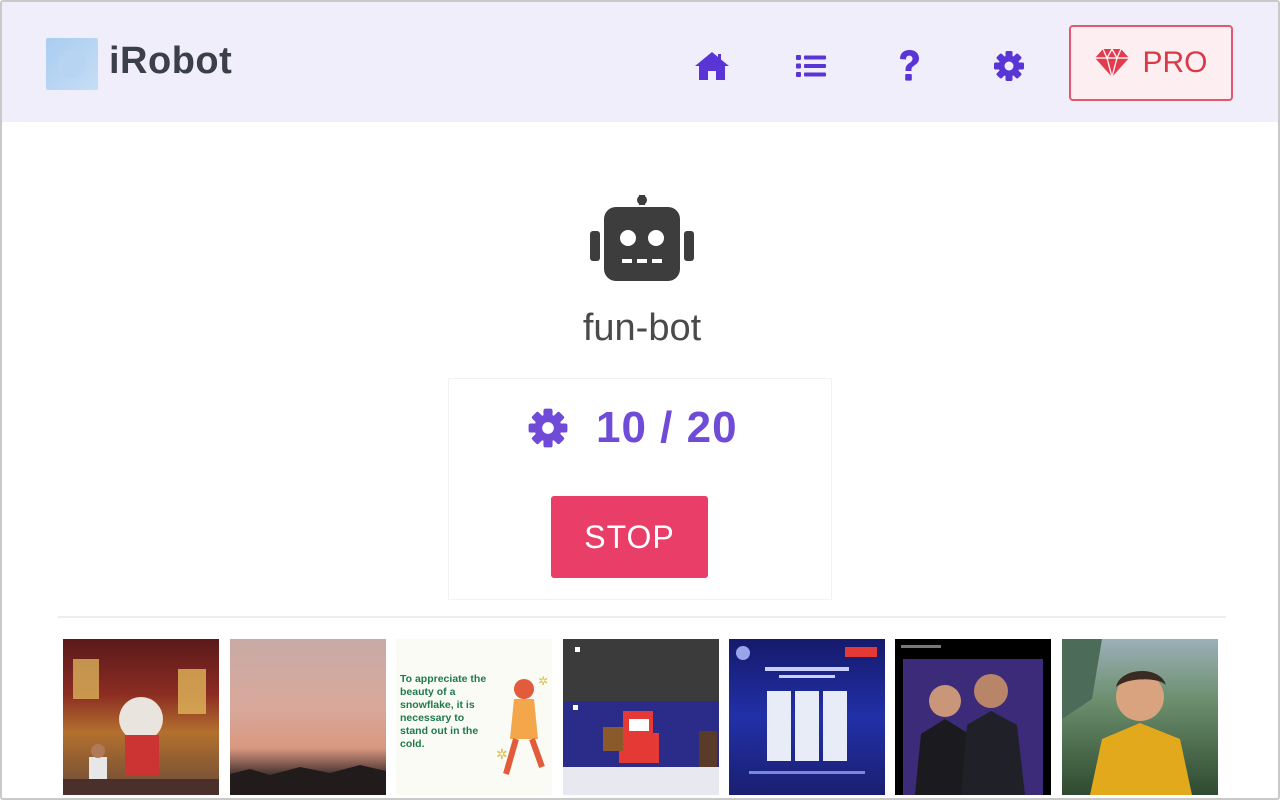 Image resolution: width=1280 pixels, height=800 pixels. I want to click on list-button, so click(811, 66).